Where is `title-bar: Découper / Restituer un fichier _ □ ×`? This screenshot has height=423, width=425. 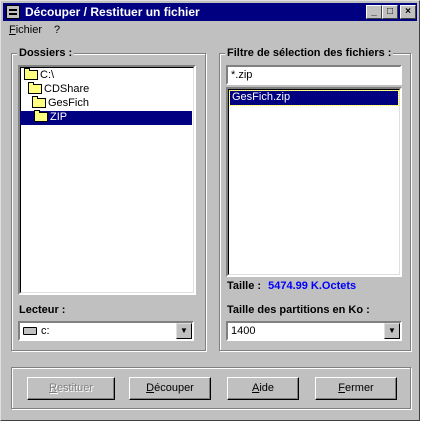 title-bar: Découper / Restituer un fichier _ □ × is located at coordinates (210, 12).